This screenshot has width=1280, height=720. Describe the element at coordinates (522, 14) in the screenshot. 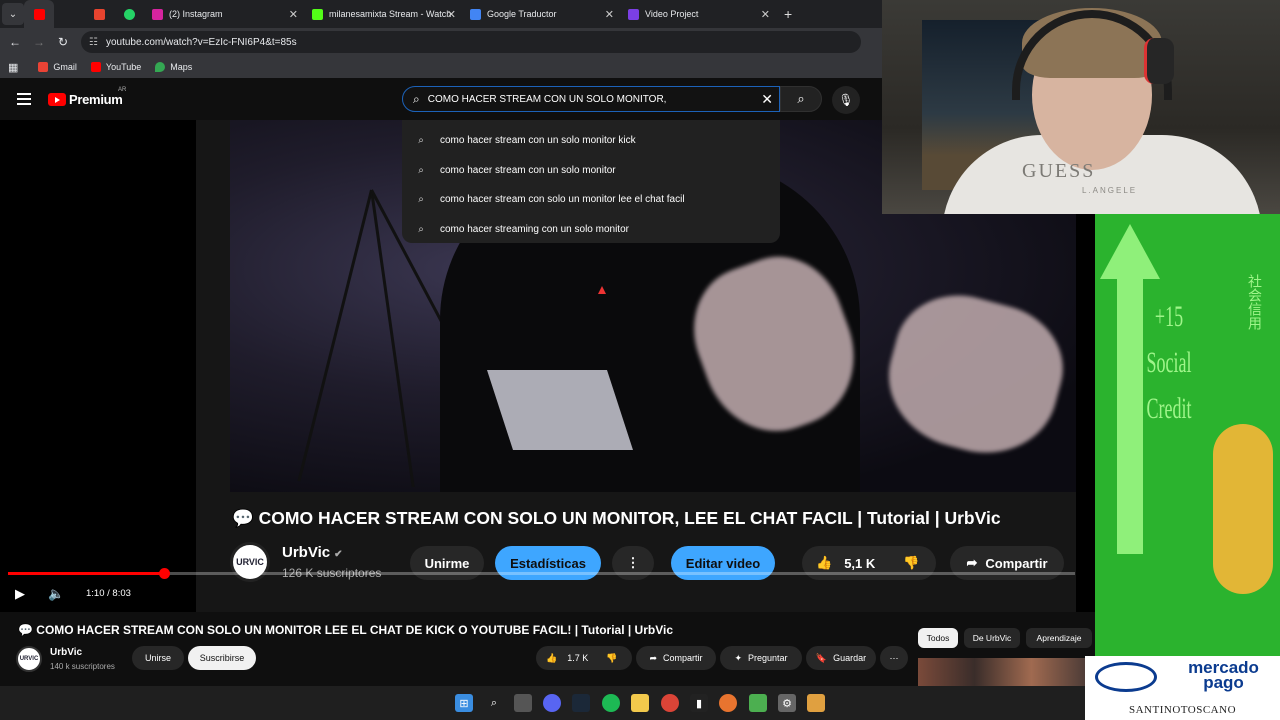

I see `tab-label: Google Traductor` at that location.